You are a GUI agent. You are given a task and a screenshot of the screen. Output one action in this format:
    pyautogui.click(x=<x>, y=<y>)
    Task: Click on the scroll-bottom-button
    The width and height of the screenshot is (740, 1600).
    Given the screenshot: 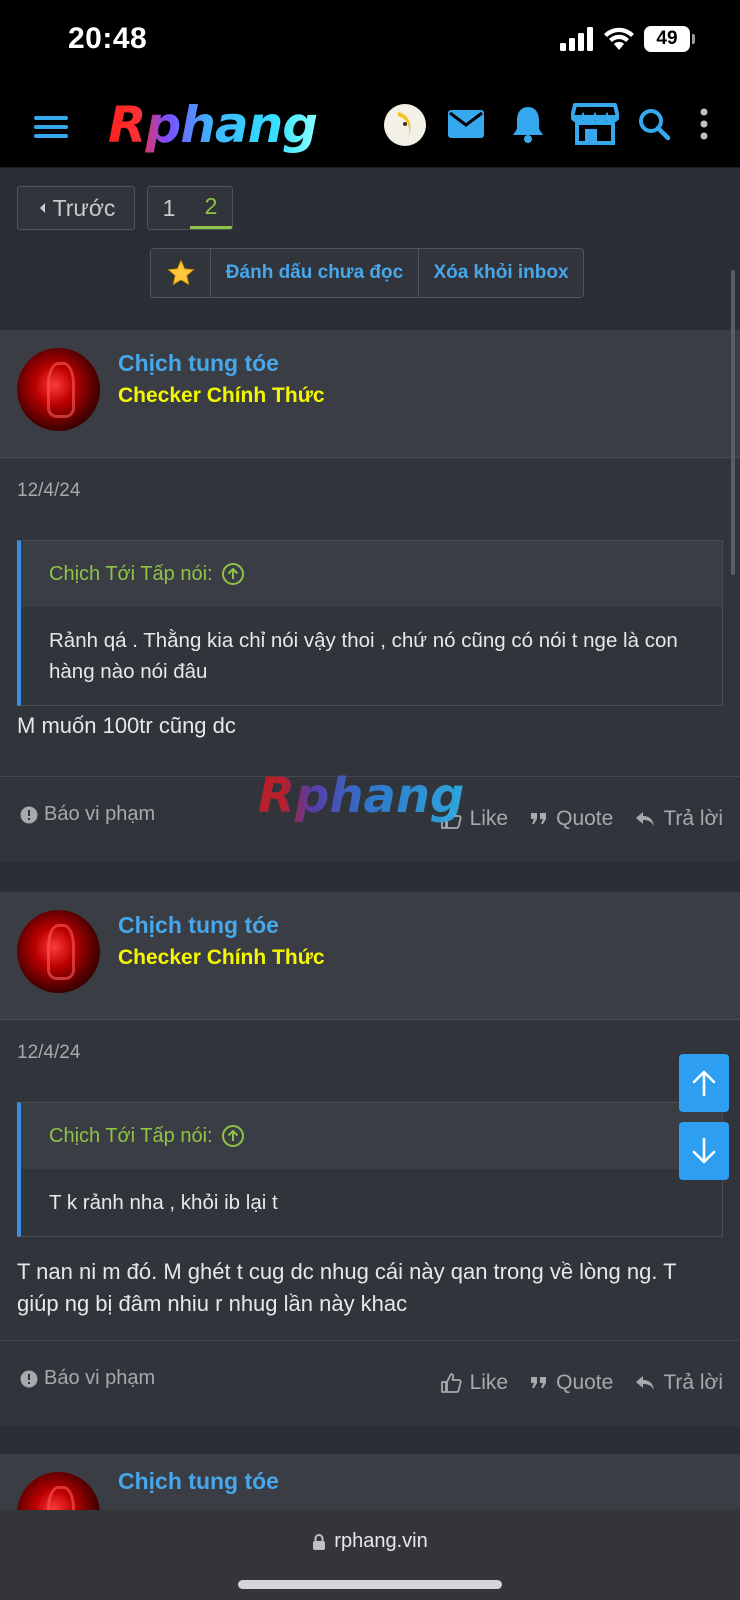 What is the action you would take?
    pyautogui.click(x=704, y=1151)
    